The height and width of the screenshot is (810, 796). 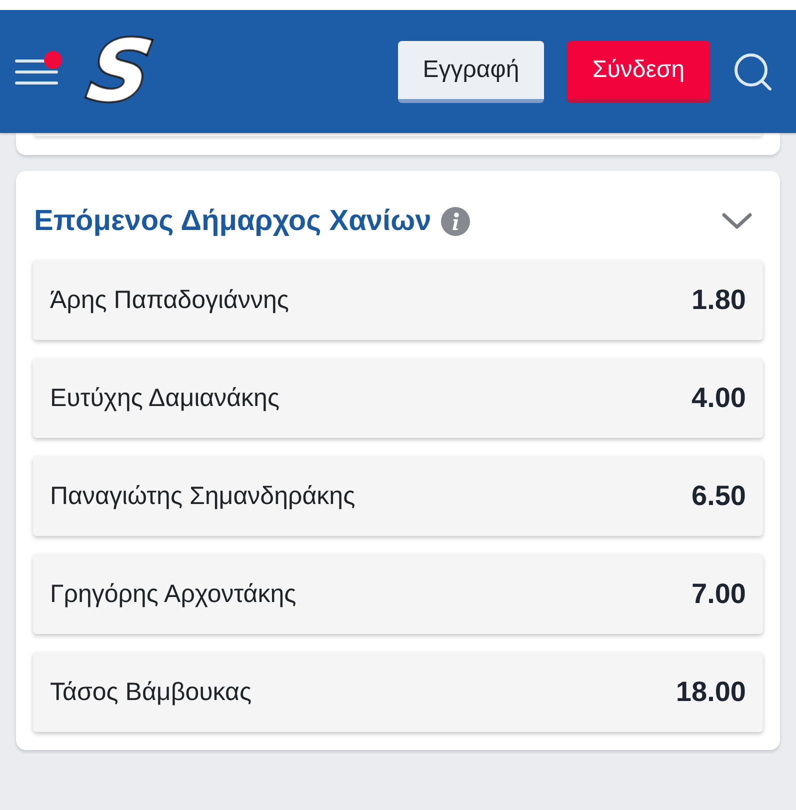 I want to click on search-button, so click(x=753, y=71).